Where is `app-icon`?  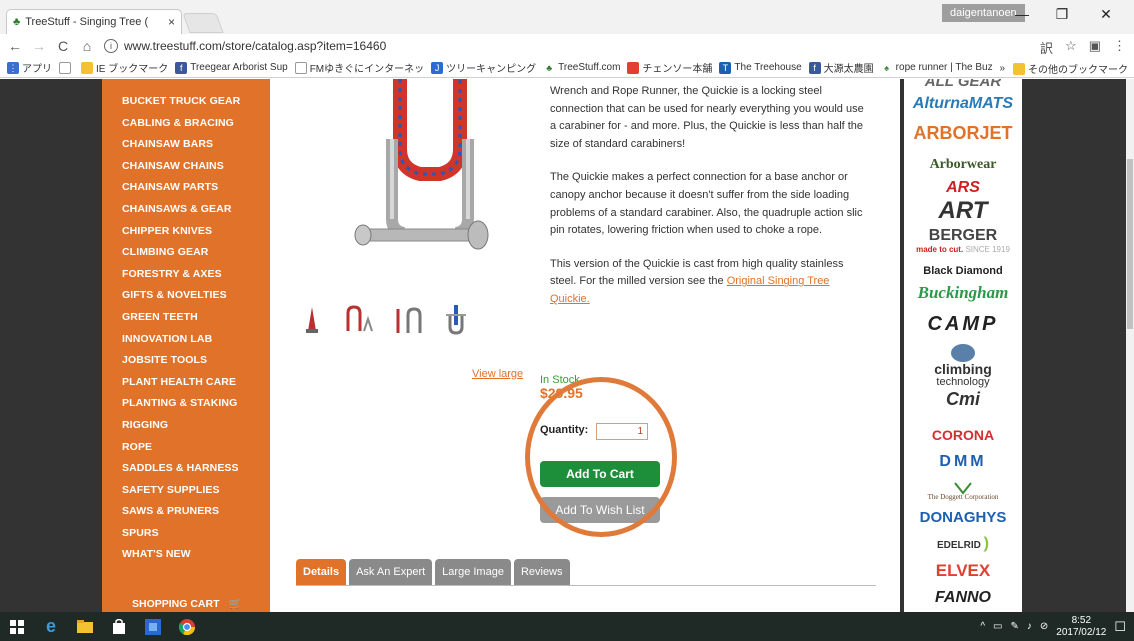 app-icon is located at coordinates (153, 626).